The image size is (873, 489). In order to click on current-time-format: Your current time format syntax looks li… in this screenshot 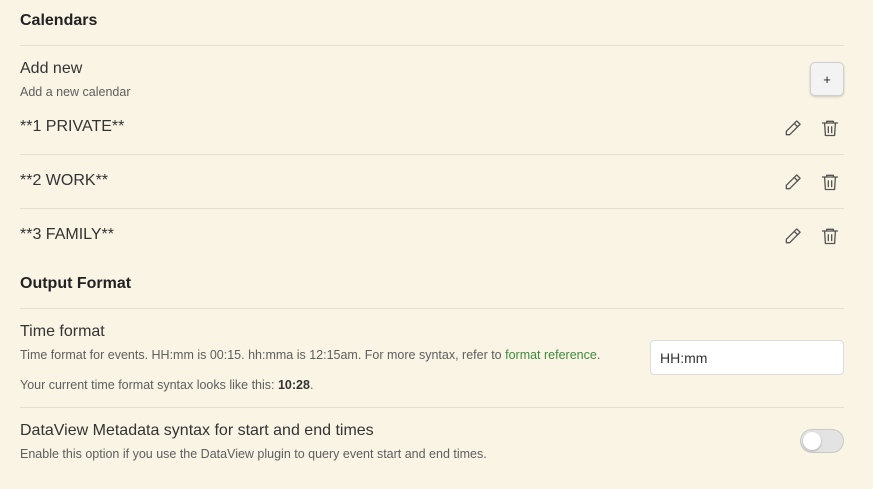, I will do `click(166, 385)`.